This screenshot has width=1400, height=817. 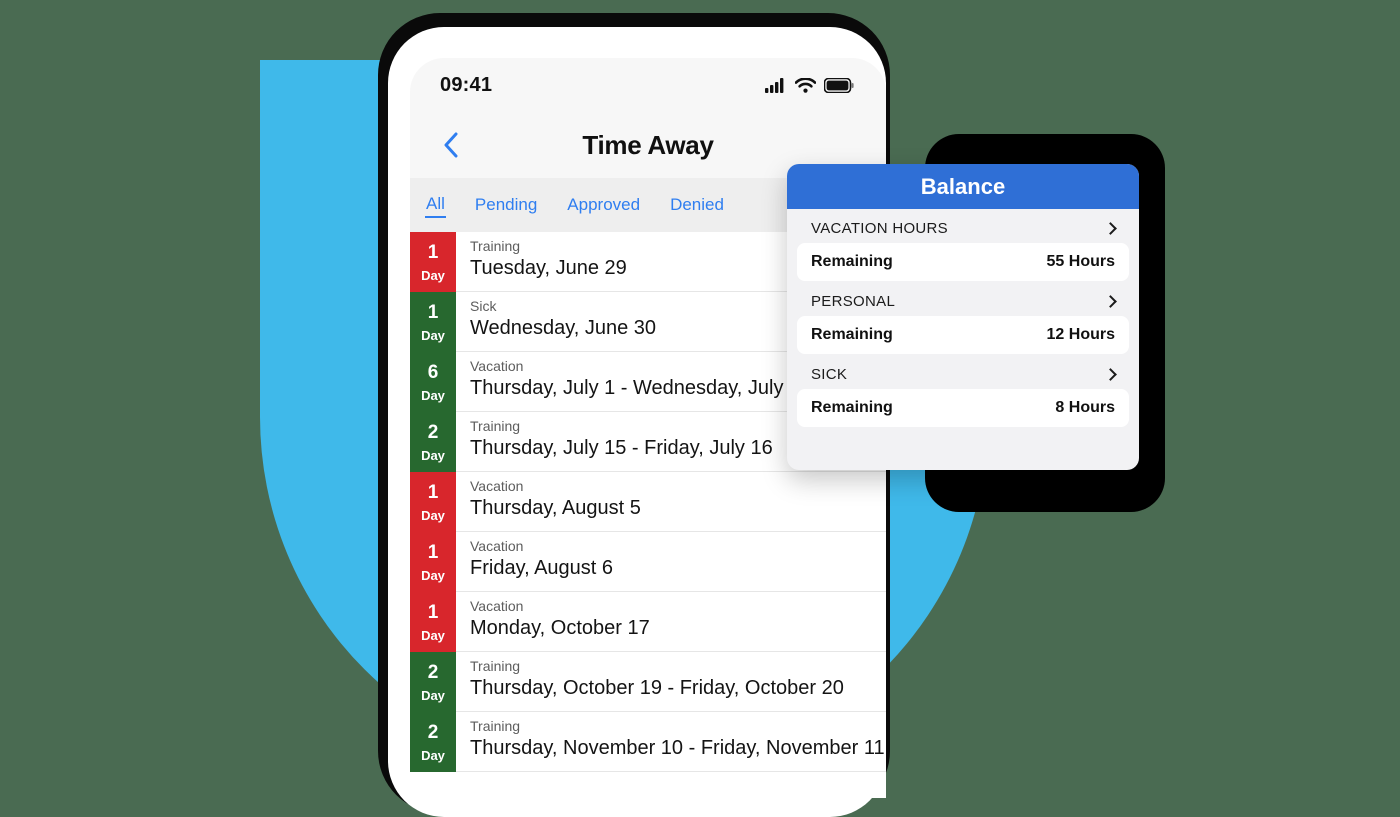 I want to click on chevron-left-icon, so click(x=451, y=145).